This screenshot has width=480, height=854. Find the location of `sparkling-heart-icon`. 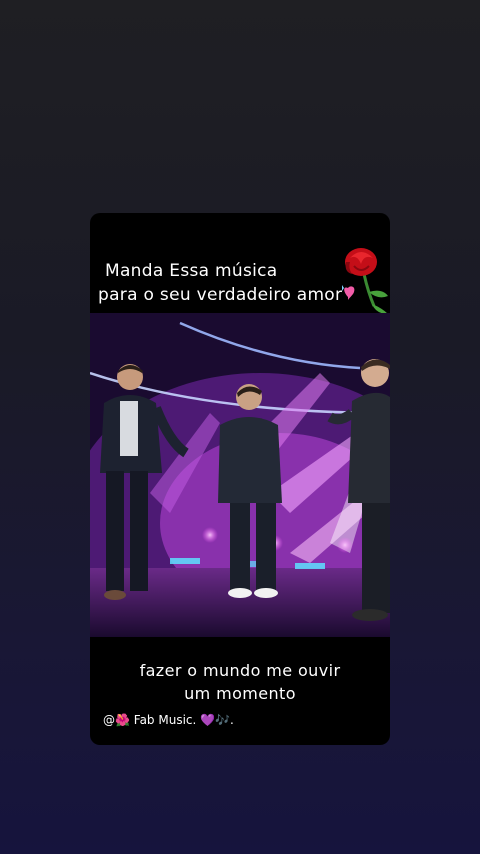

sparkling-heart-icon is located at coordinates (348, 292).